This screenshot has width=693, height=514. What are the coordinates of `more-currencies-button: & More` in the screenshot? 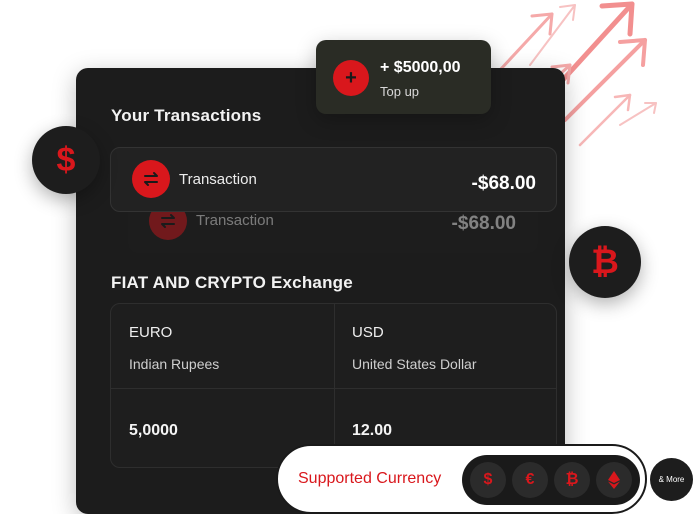 It's located at (671, 479).